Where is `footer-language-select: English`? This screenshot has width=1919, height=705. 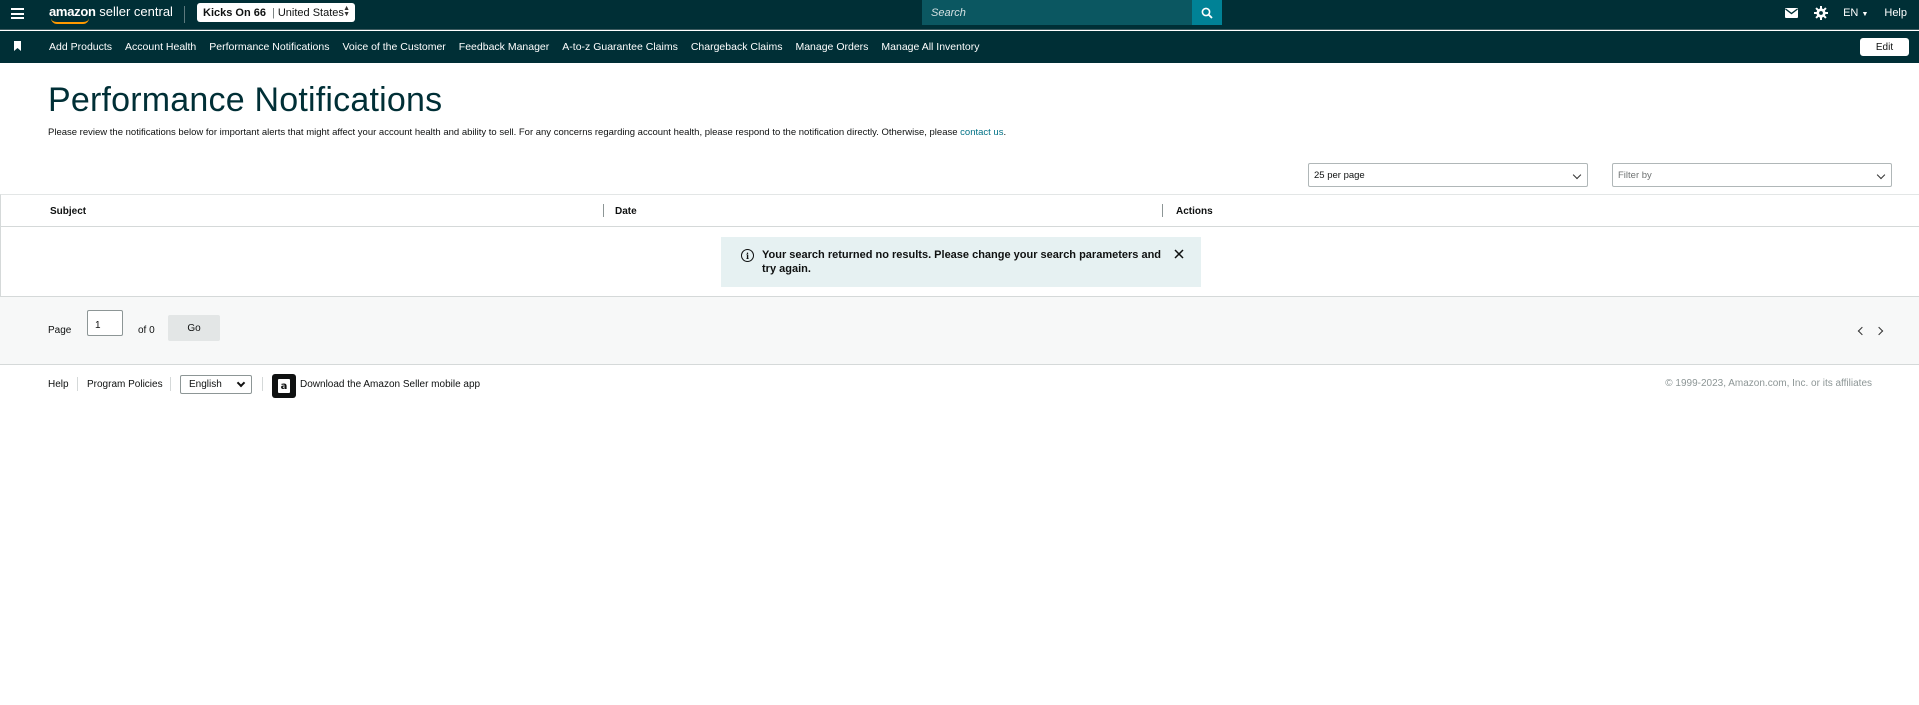 footer-language-select: English is located at coordinates (216, 384).